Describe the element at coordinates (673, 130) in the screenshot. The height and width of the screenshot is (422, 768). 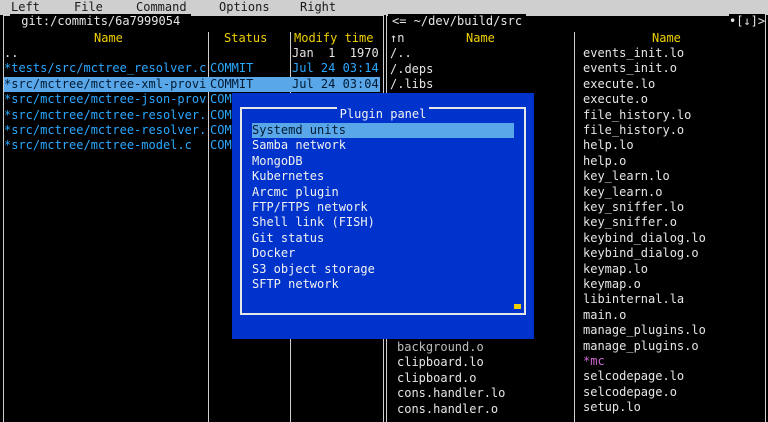
I see `list-item: file_history.o` at that location.